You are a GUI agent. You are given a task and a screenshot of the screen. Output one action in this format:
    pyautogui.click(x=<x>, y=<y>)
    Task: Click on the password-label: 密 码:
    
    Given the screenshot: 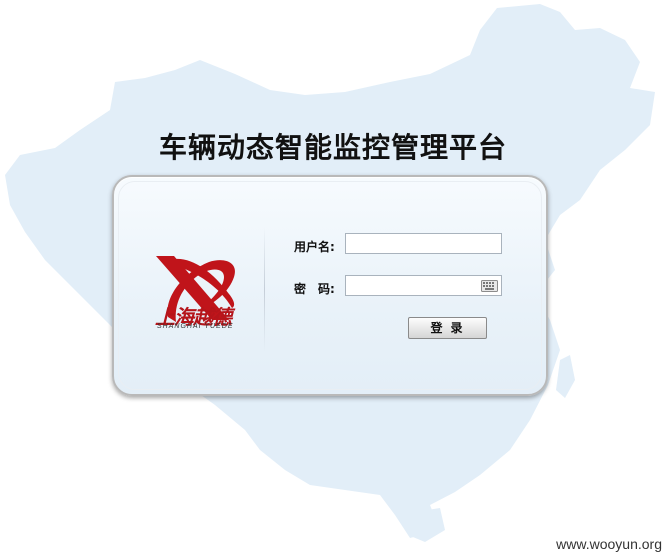 What is the action you would take?
    pyautogui.click(x=314, y=289)
    